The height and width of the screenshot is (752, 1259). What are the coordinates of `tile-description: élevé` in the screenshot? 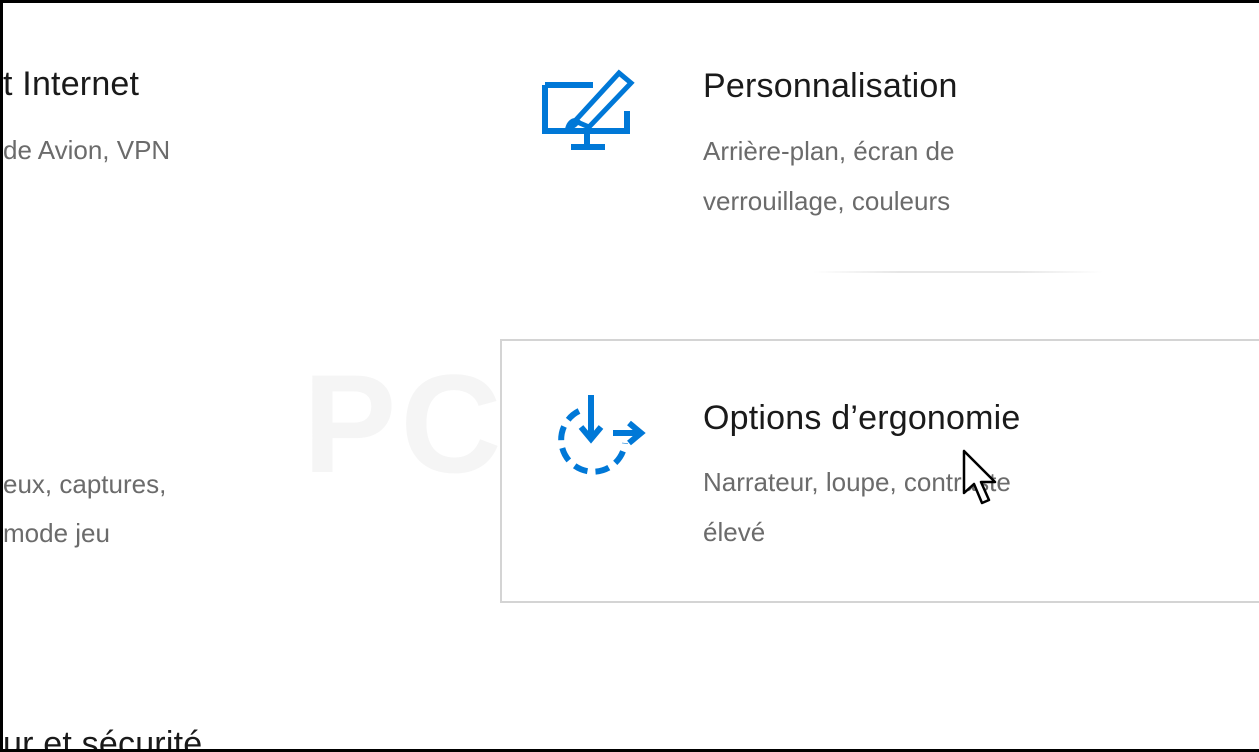 It's located at (734, 532).